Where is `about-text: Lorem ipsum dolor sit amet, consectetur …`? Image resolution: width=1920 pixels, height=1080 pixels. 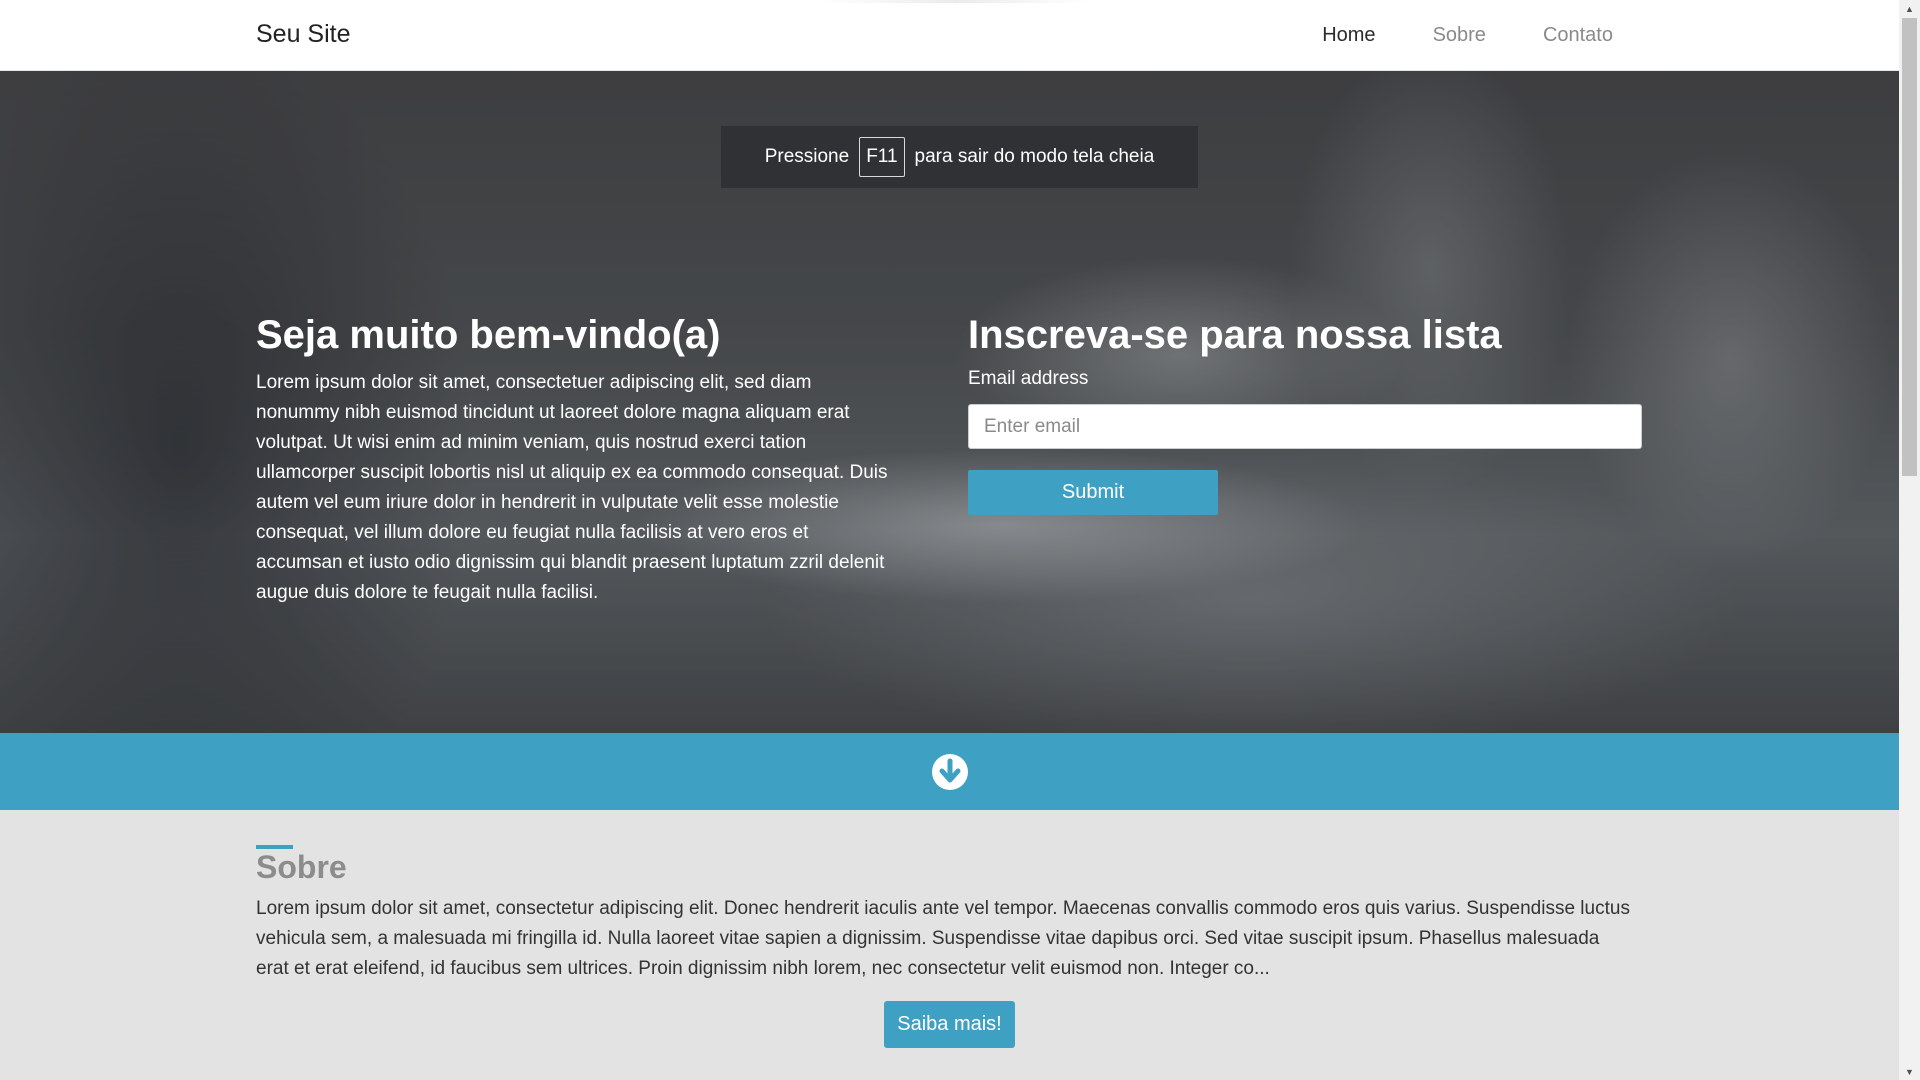
about-text: Lorem ipsum dolor sit amet, consectetur … is located at coordinates (943, 938).